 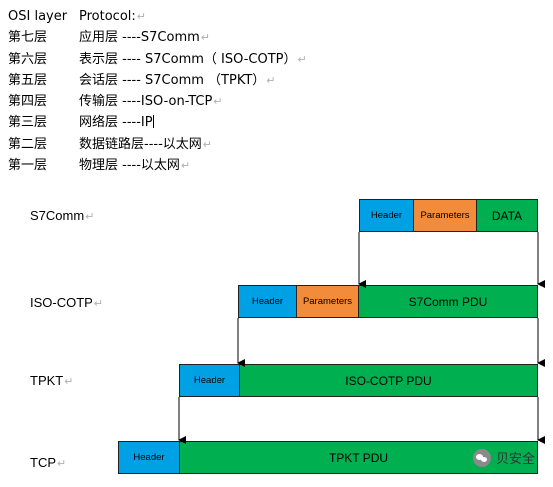 I want to click on watermark: 贝安全, so click(x=504, y=457).